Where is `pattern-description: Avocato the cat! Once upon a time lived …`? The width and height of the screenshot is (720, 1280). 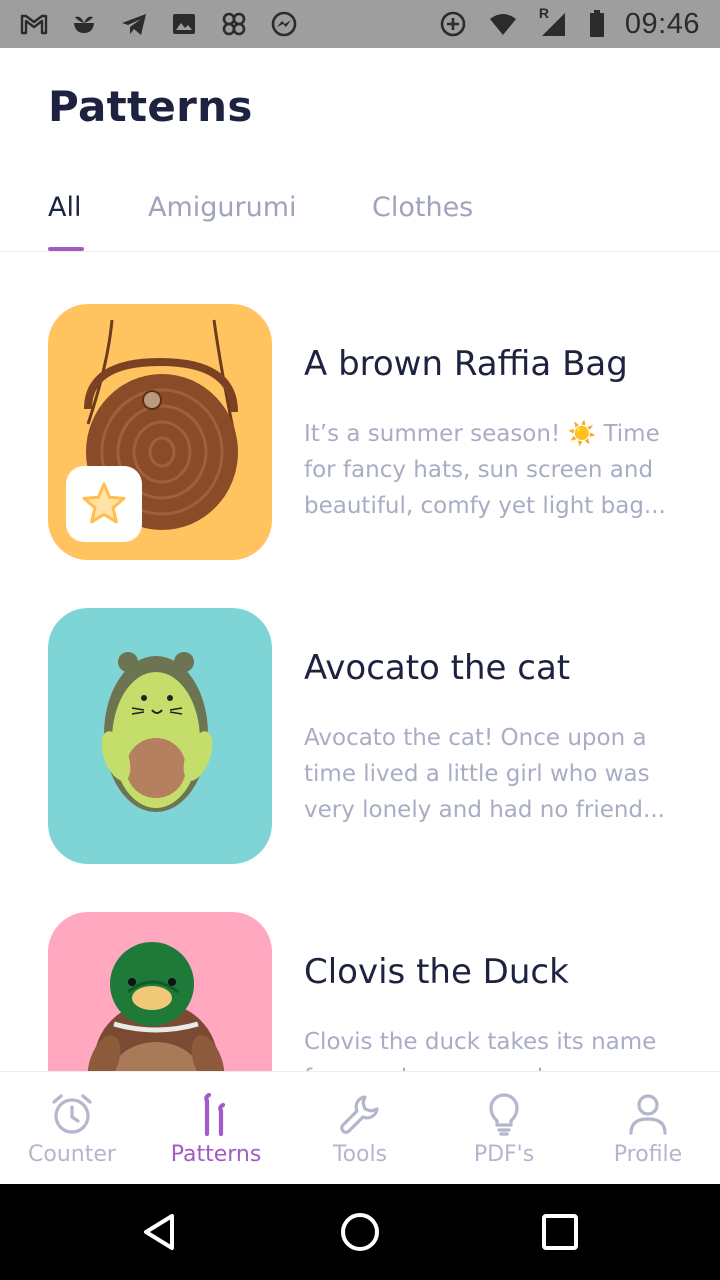
pattern-description: Avocato the cat! Once upon a time lived … is located at coordinates (489, 774).